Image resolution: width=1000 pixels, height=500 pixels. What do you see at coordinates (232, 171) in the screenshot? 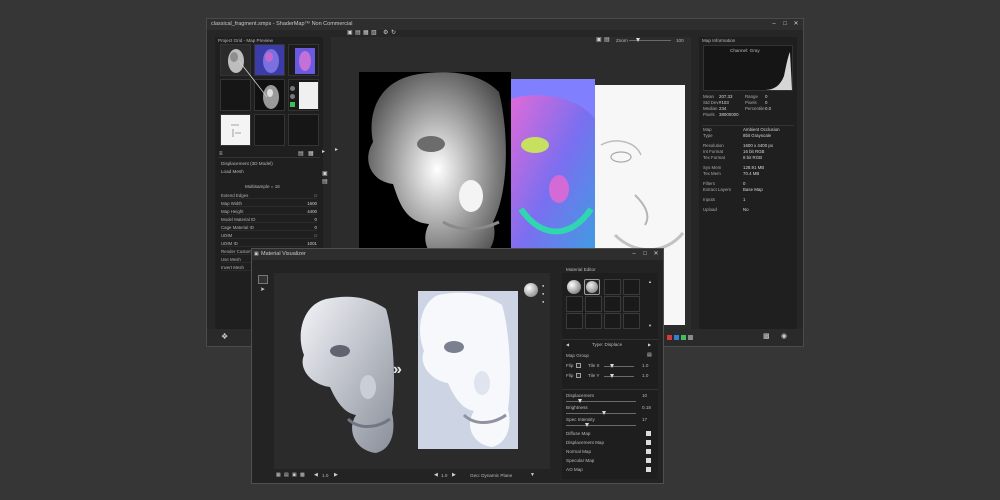
I see `properties-sub: Load Mesh` at bounding box center [232, 171].